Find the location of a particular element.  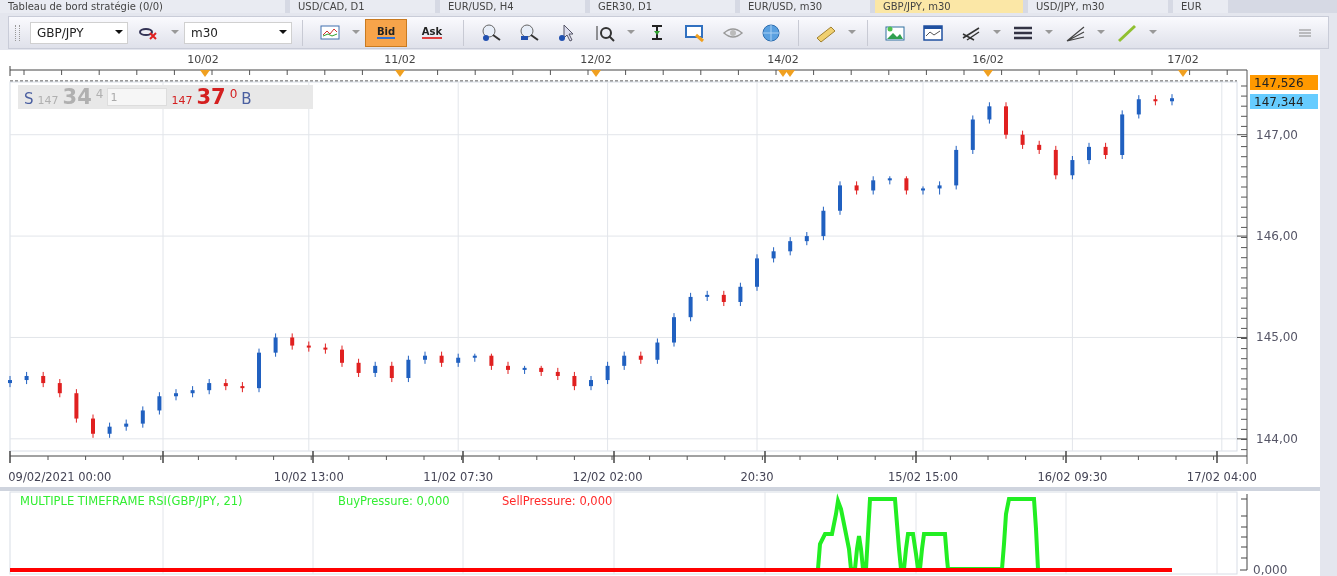

zoom-out-icon is located at coordinates (529, 32).